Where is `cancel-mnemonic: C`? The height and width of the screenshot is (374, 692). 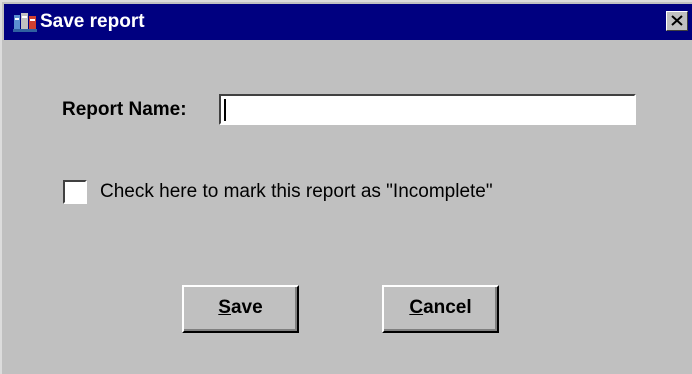 cancel-mnemonic: C is located at coordinates (416, 307).